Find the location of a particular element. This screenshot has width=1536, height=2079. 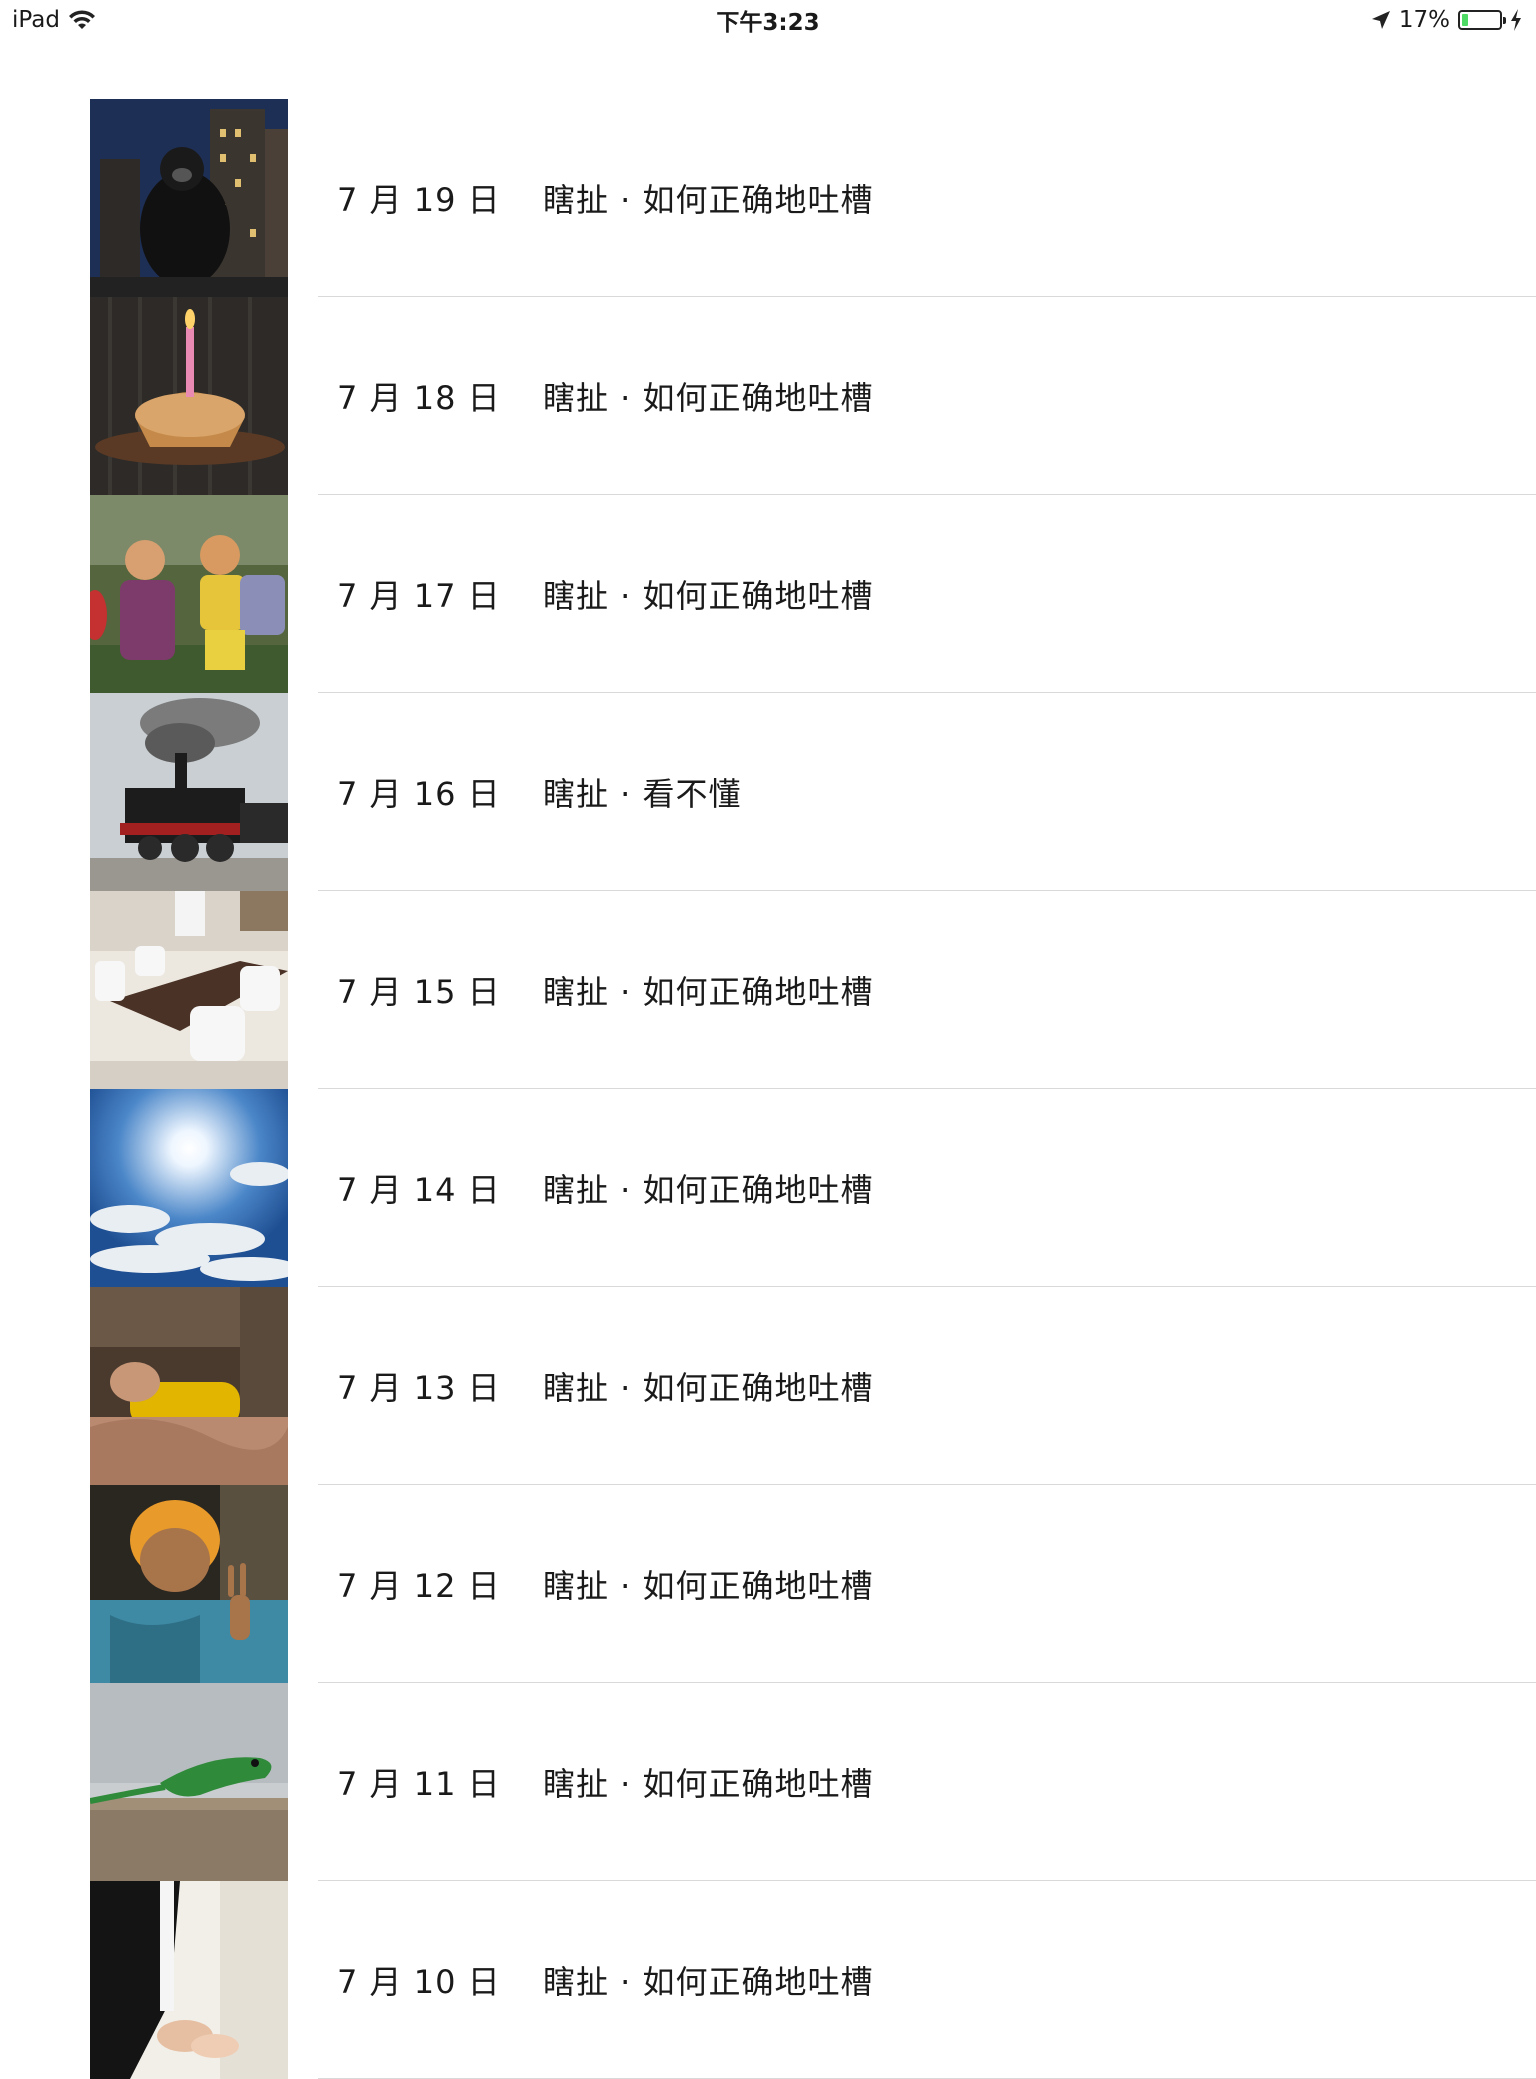

item-date: 7 月 10 日 is located at coordinates (419, 1982).